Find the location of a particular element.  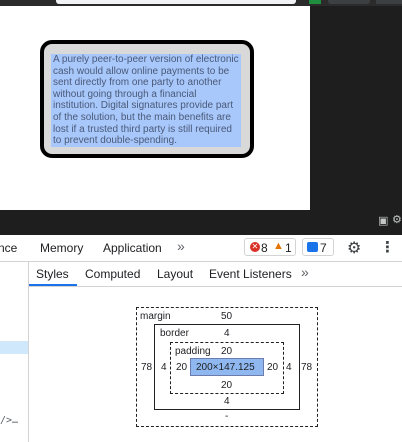

padding-right-value: 20 is located at coordinates (272, 367).